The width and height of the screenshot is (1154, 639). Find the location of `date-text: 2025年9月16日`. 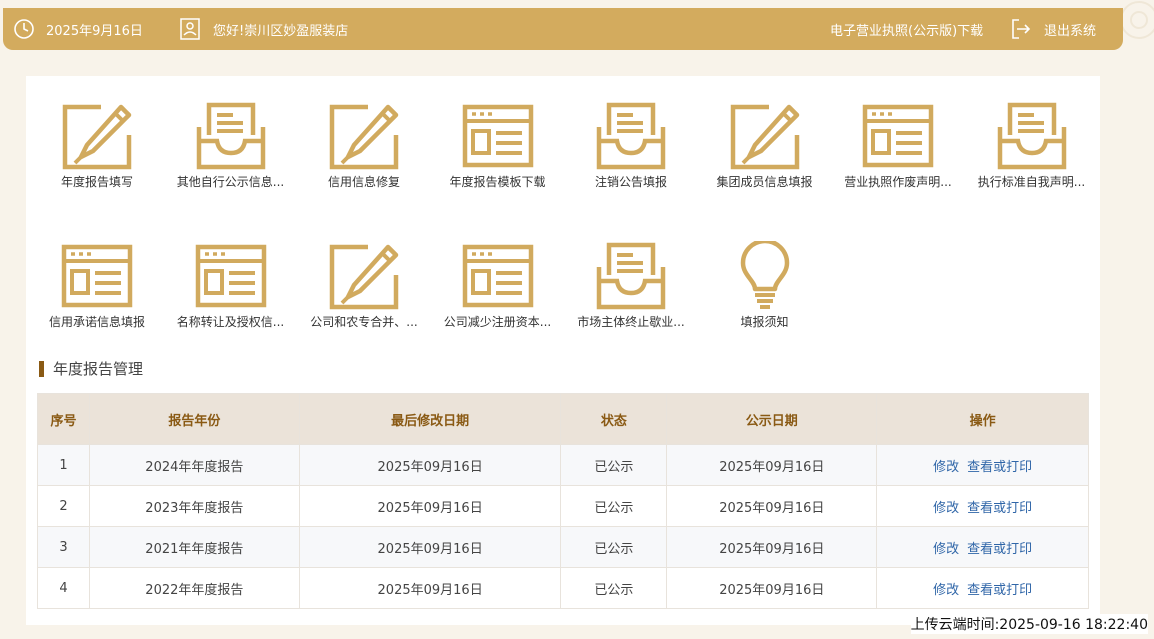

date-text: 2025年9月16日 is located at coordinates (94, 31).